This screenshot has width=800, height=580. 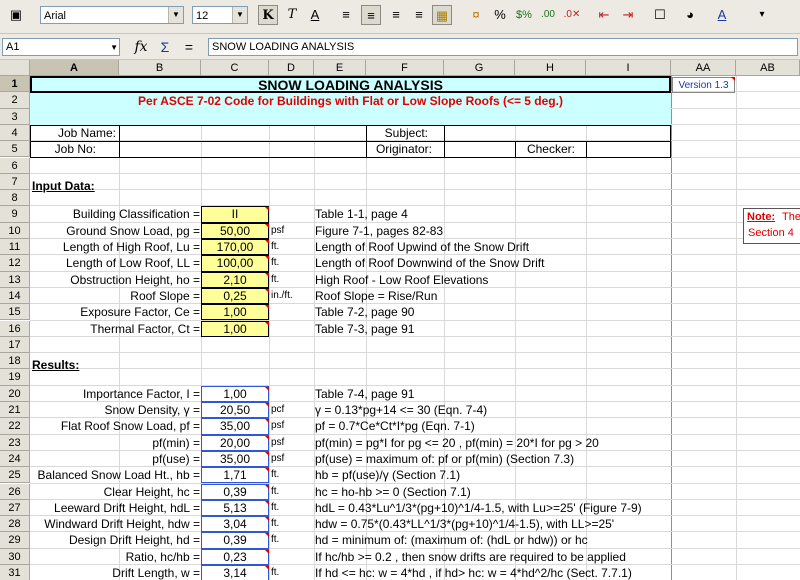 What do you see at coordinates (15, 442) in the screenshot?
I see `row-header: 23` at bounding box center [15, 442].